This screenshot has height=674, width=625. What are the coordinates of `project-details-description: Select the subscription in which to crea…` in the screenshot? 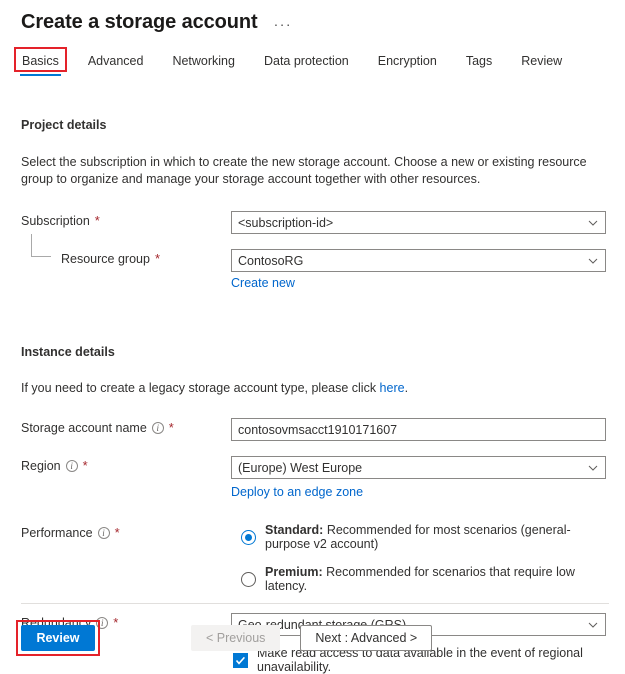 It's located at (304, 170).